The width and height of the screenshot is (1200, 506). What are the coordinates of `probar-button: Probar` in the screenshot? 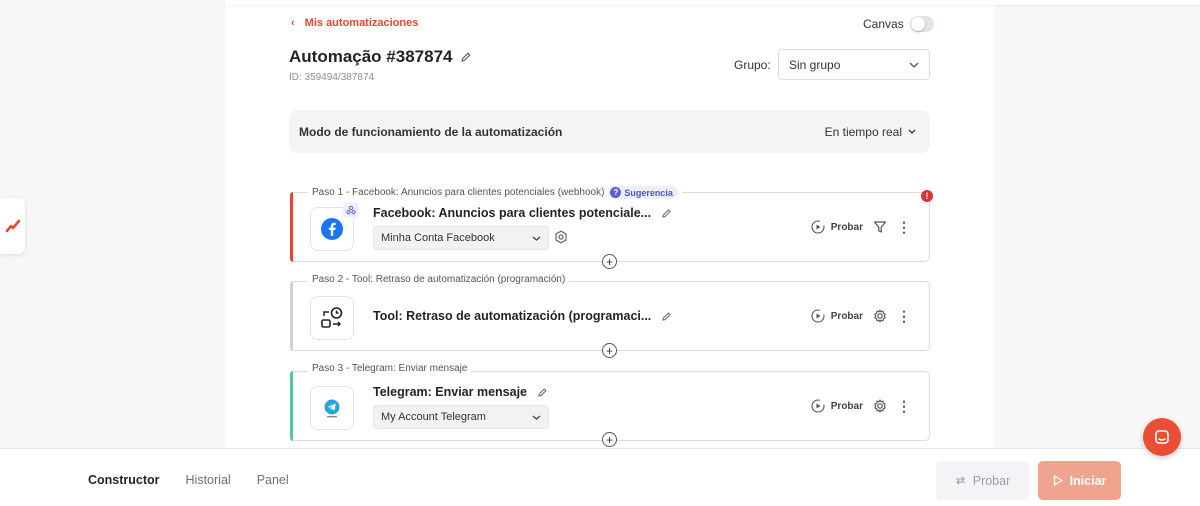 It's located at (982, 480).